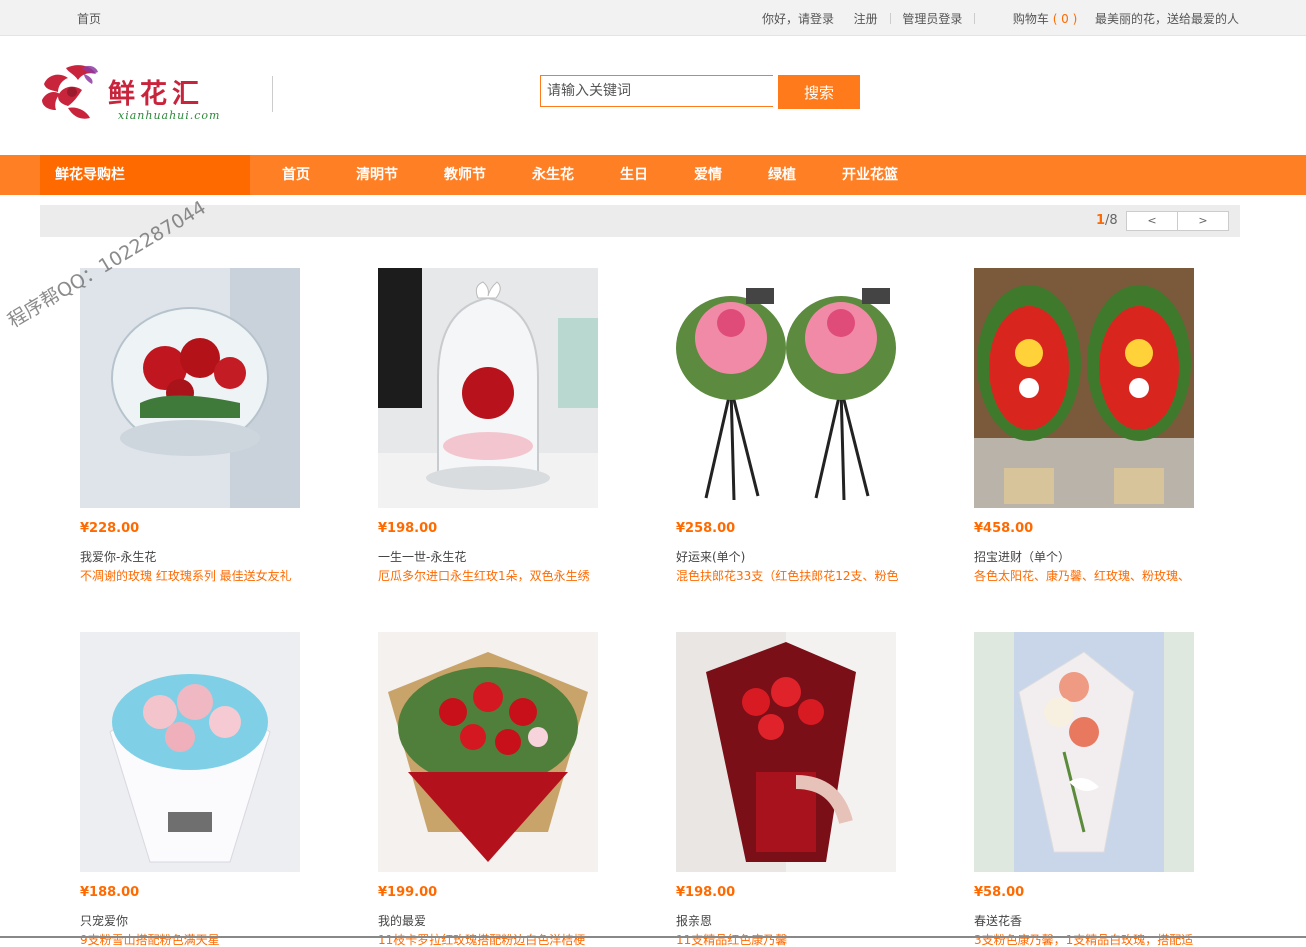 The width and height of the screenshot is (1306, 947). What do you see at coordinates (482, 940) in the screenshot?
I see `product-desc: 11枝卡罗拉红玫瑰搭配粉边白色洋桔梗` at bounding box center [482, 940].